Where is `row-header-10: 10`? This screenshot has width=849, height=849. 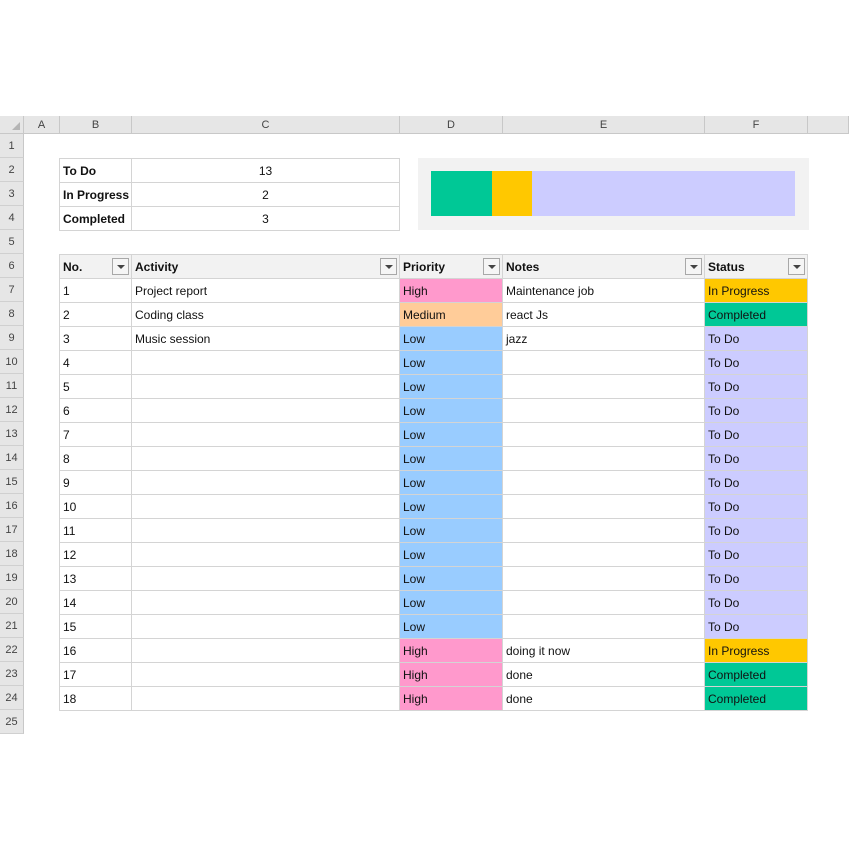
row-header-10: 10 is located at coordinates (12, 362).